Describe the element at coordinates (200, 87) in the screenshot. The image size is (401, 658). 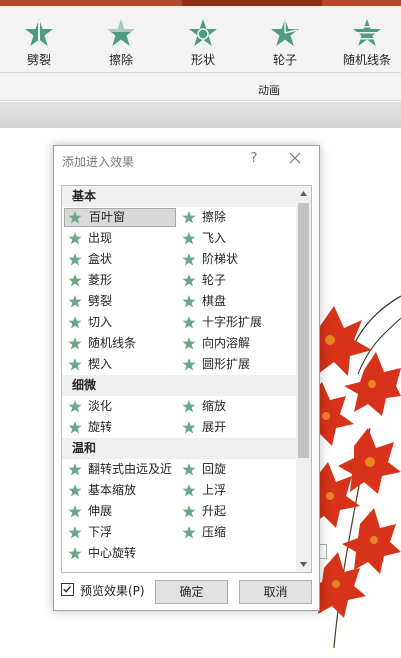
I see `ribbon-group-bar: 动画` at that location.